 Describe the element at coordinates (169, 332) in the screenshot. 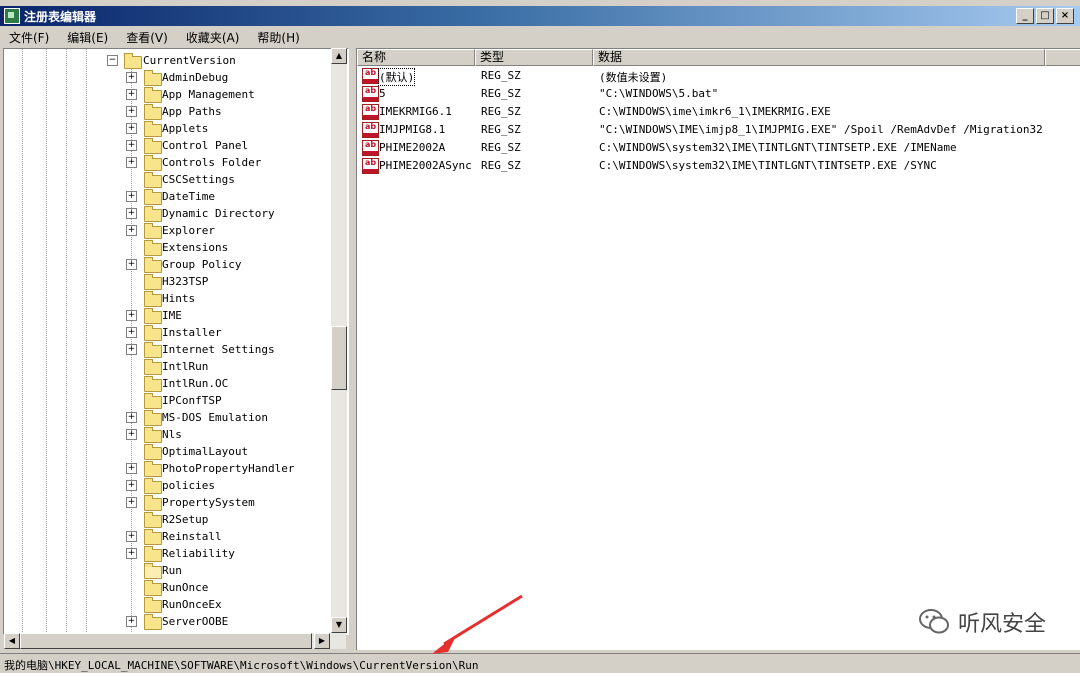

I see `tree-item: + Installer` at that location.